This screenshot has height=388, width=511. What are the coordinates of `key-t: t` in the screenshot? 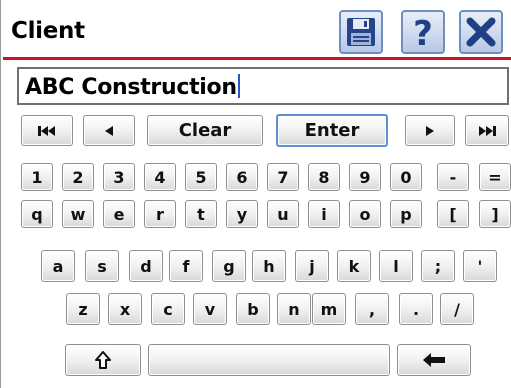 It's located at (201, 214).